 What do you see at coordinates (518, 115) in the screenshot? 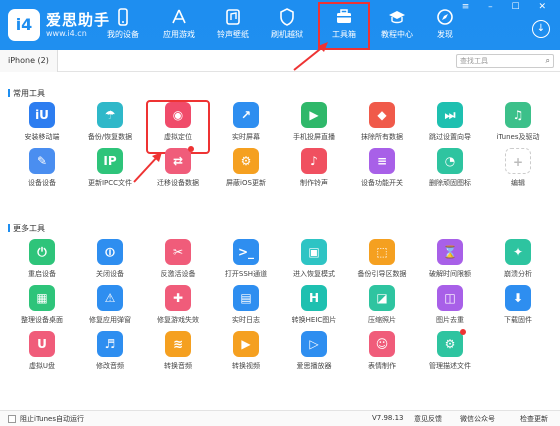
I see `tool-icon: ♫` at bounding box center [518, 115].